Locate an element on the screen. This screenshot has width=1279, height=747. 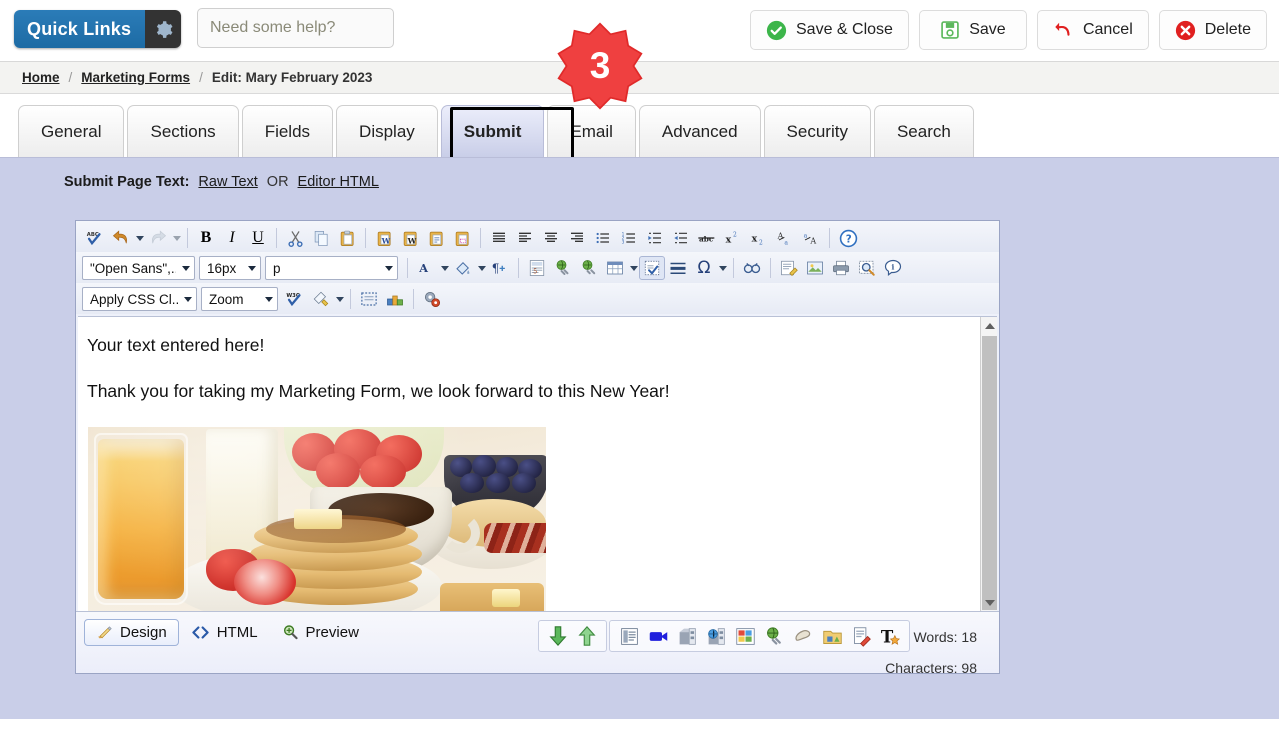
preview-icon is located at coordinates (867, 268).